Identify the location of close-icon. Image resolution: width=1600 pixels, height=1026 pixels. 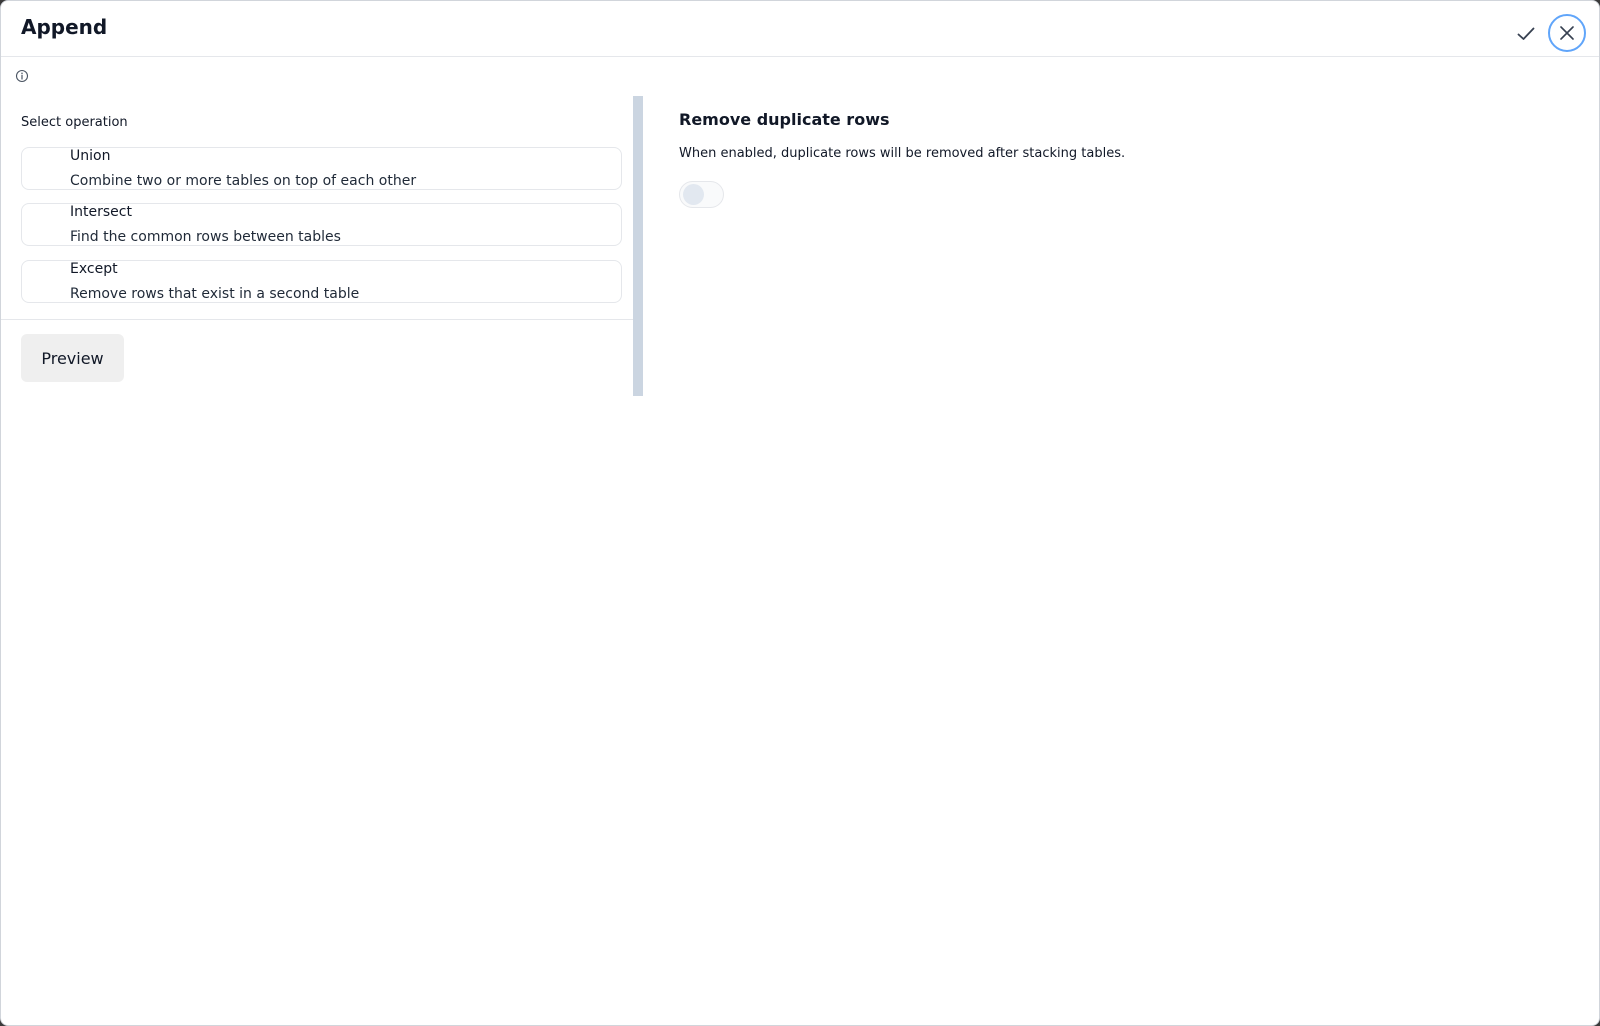
(1567, 33).